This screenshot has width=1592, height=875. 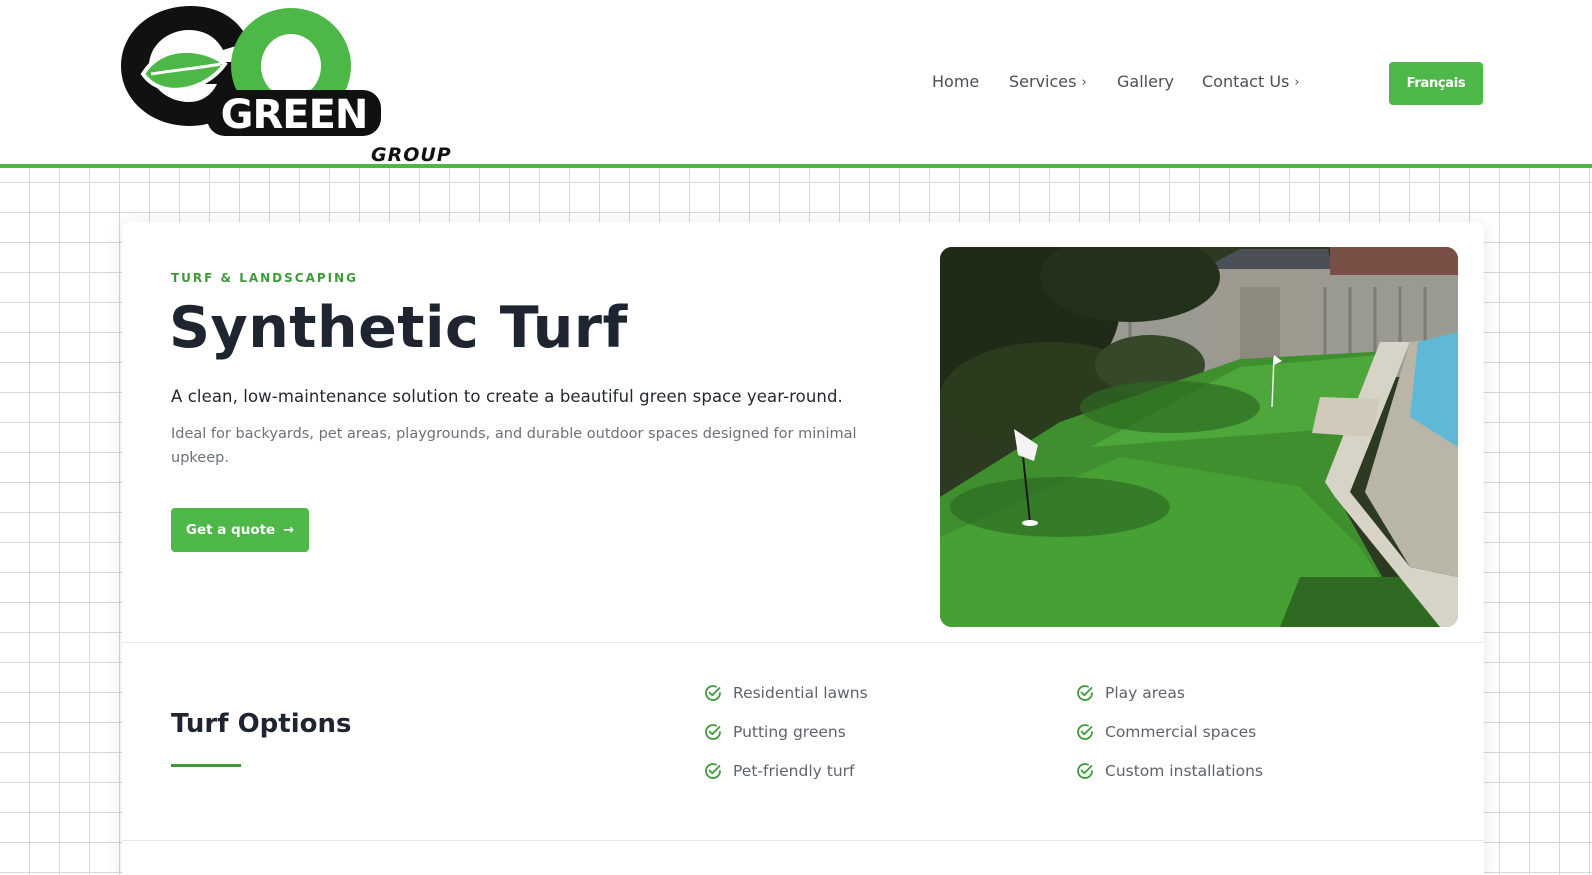 I want to click on nav-gallery-label: Gallery, so click(x=1145, y=81).